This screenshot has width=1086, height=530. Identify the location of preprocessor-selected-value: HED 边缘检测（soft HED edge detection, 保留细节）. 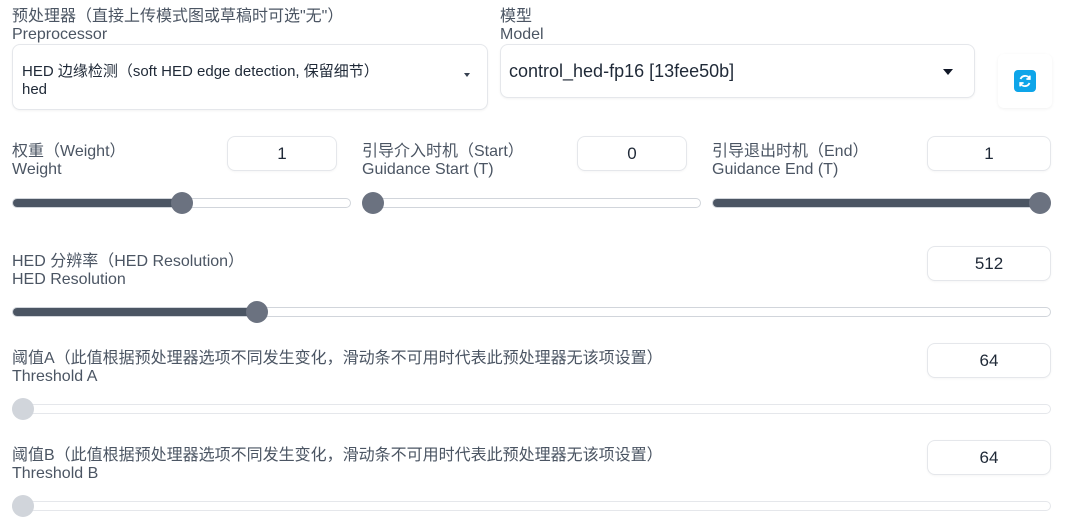
(200, 71).